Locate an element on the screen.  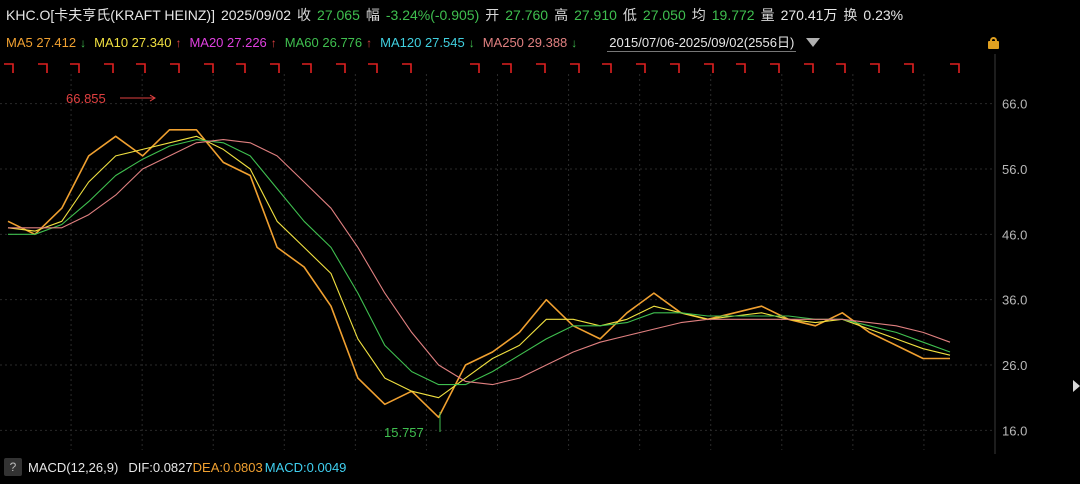
avg-label: 均 is located at coordinates (698, 15).